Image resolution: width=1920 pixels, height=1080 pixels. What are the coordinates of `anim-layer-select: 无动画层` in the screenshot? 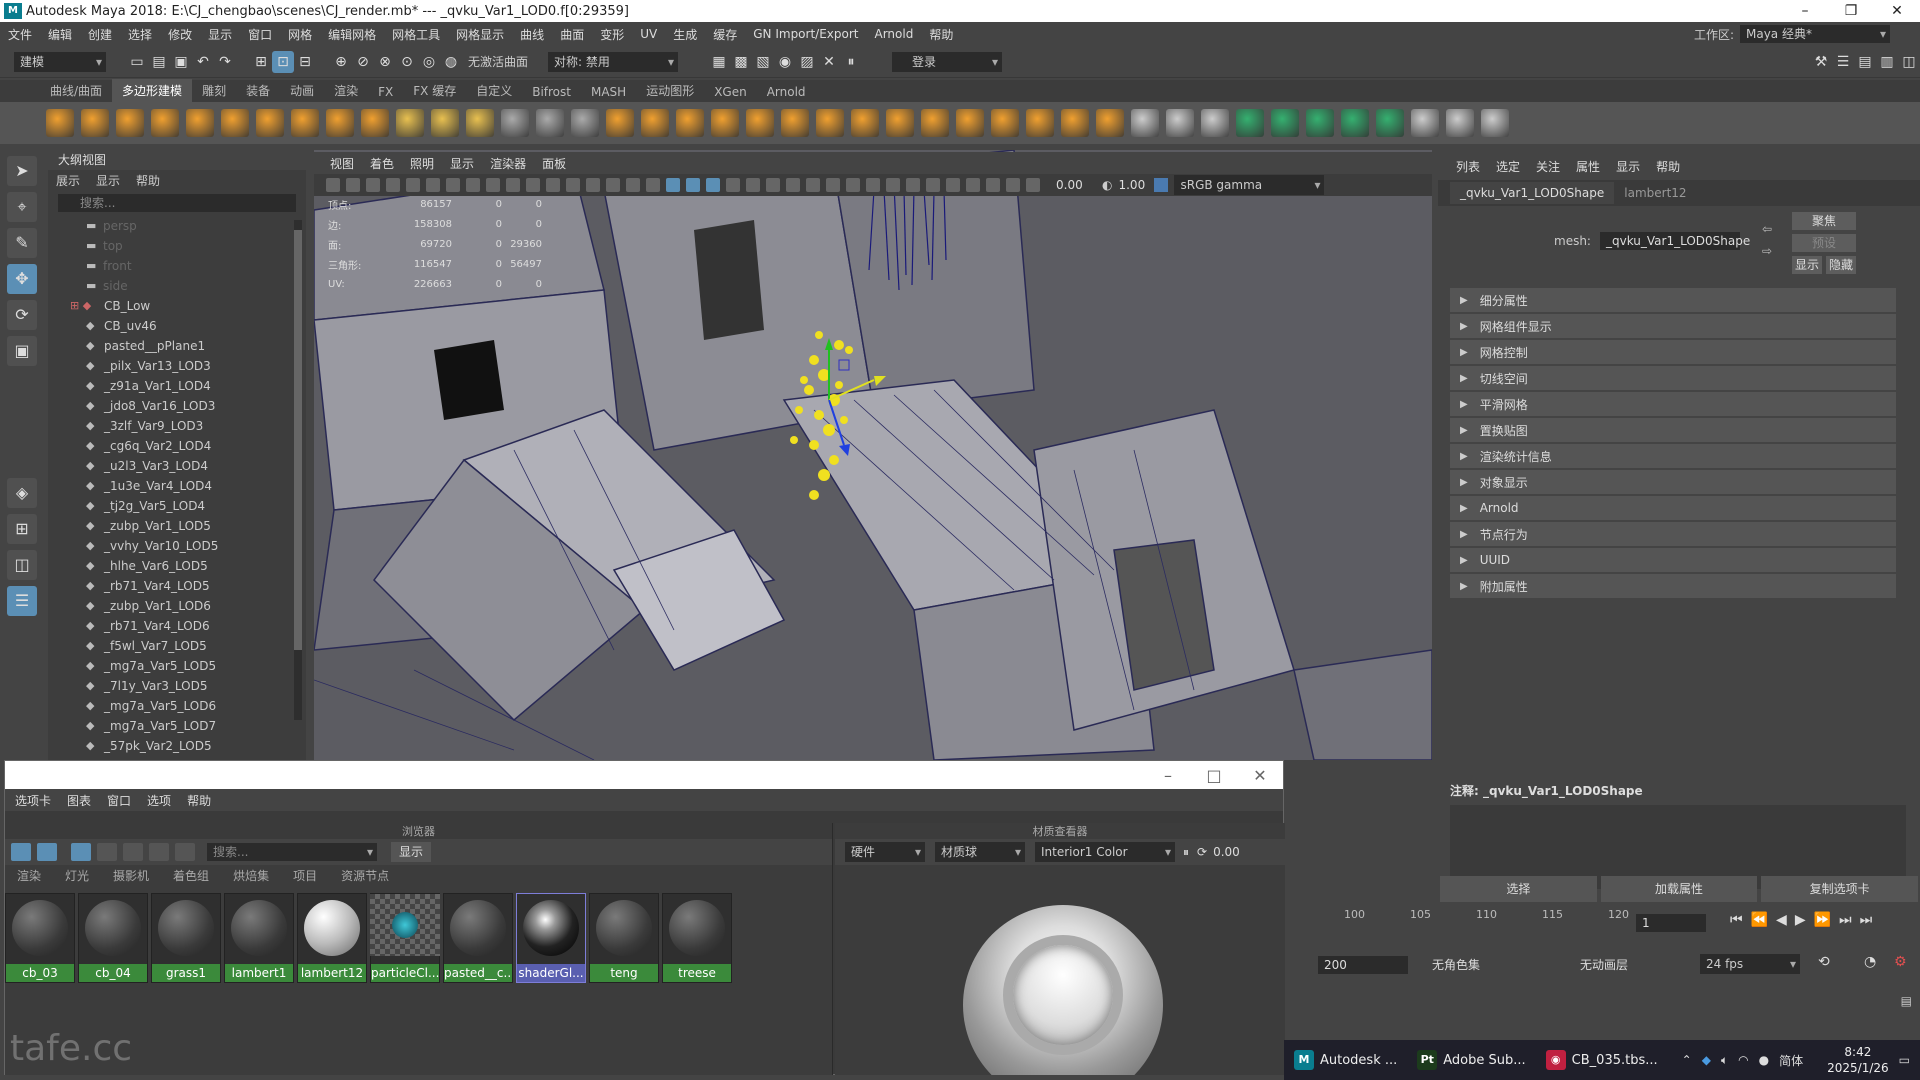 It's located at (1604, 964).